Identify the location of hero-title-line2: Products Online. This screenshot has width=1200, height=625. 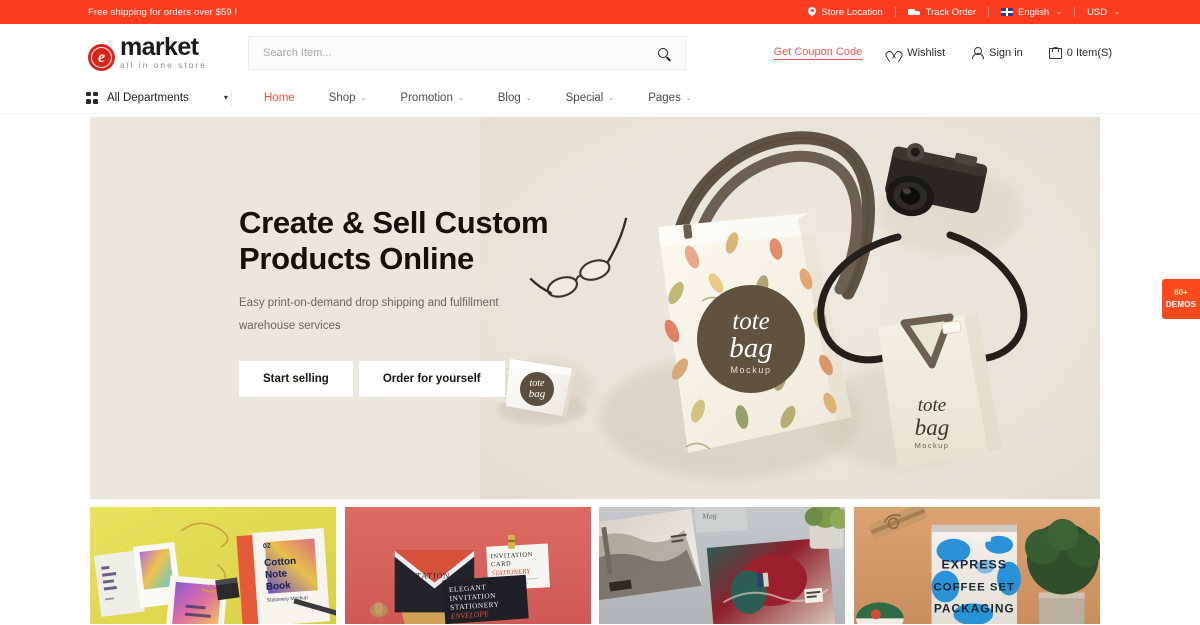
(356, 258).